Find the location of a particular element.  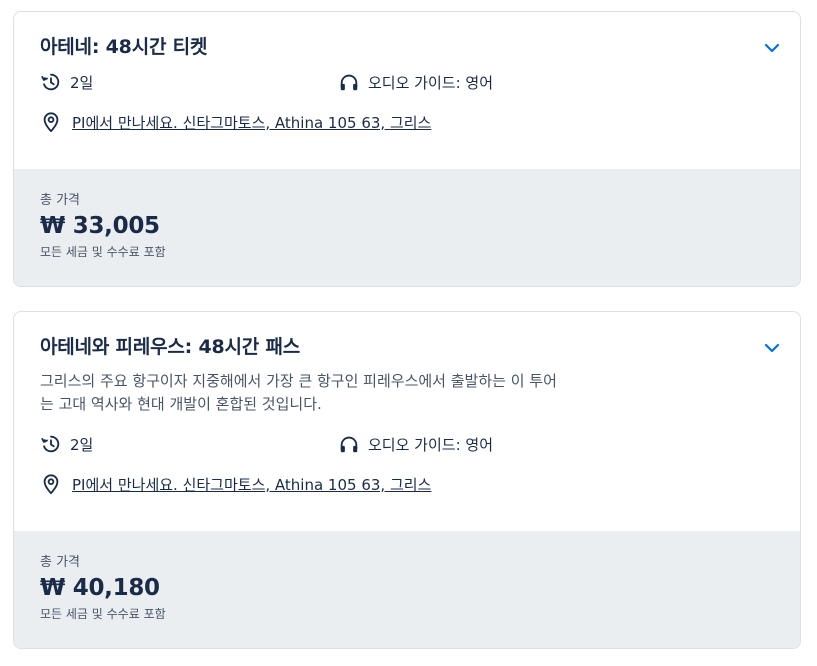

total-price: ₩ 33,005 is located at coordinates (100, 226).